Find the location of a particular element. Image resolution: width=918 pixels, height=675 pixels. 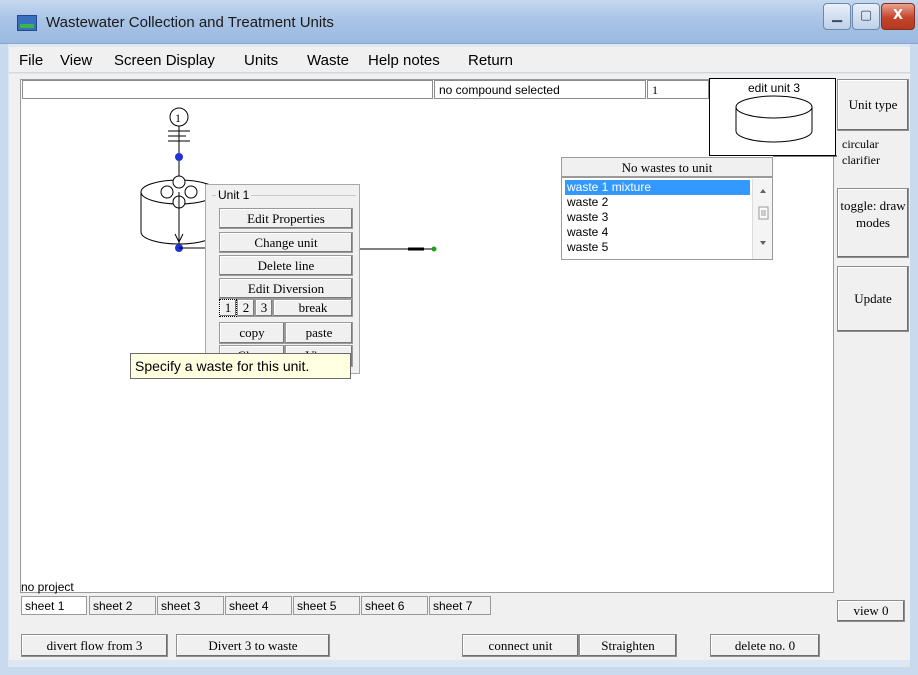

preview-connector-line is located at coordinates (805, 156).